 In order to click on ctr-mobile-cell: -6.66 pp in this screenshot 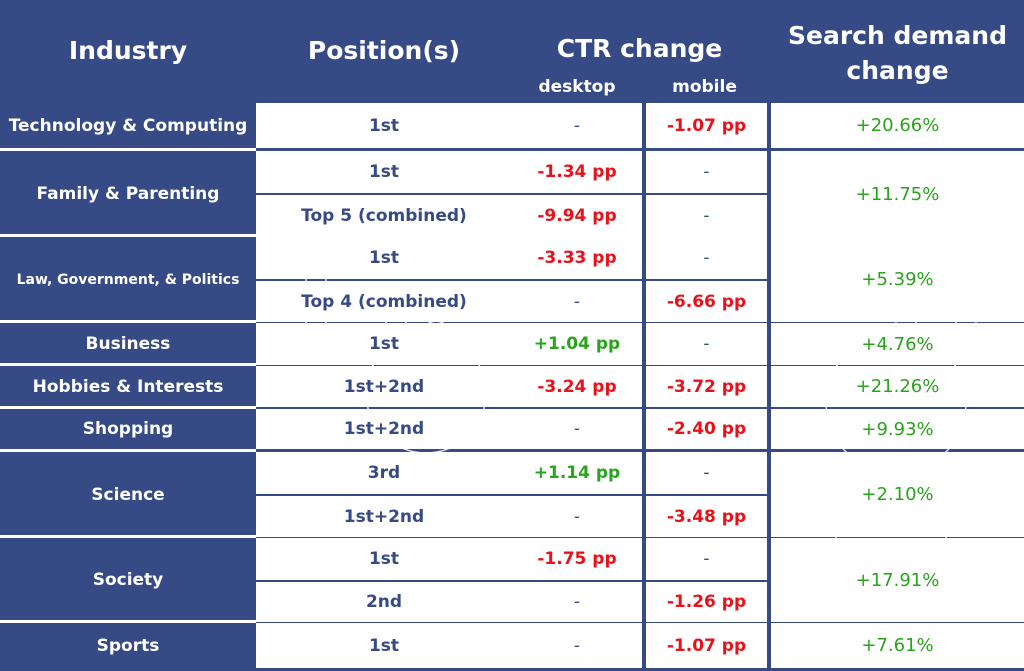, I will do `click(706, 301)`.